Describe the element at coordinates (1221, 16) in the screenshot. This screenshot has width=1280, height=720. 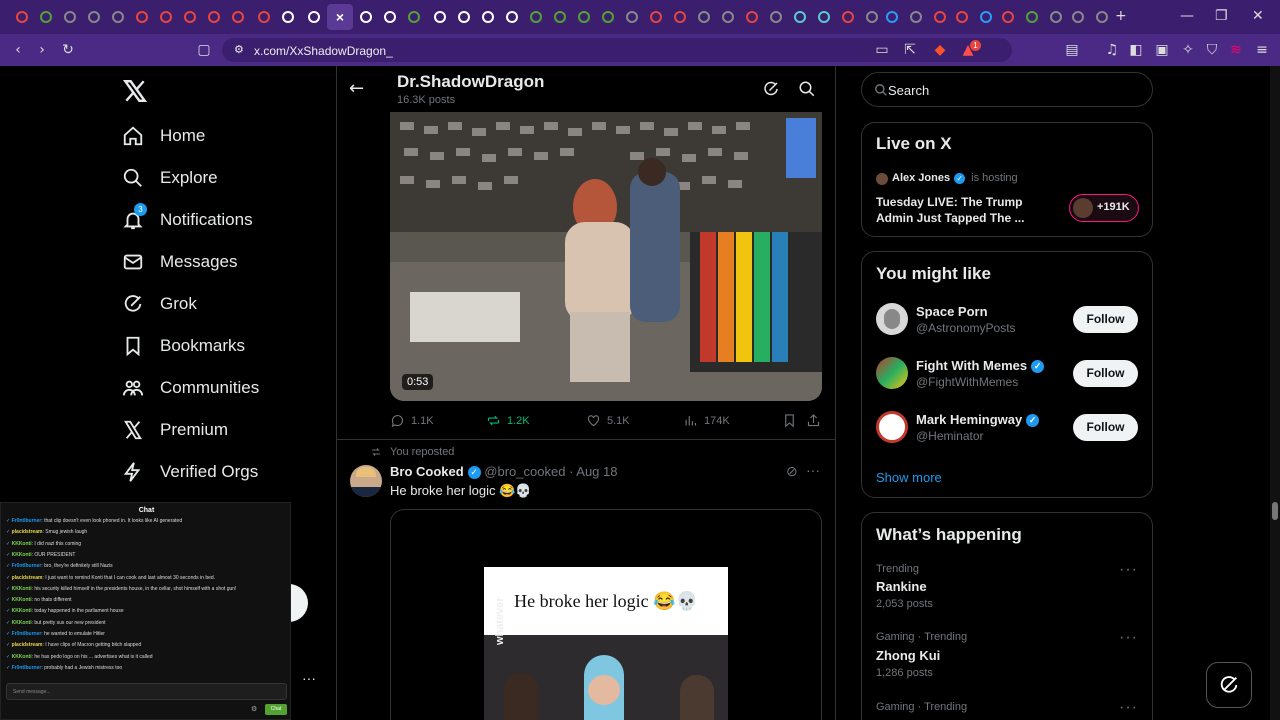
I see `maximize-button: ❐` at that location.